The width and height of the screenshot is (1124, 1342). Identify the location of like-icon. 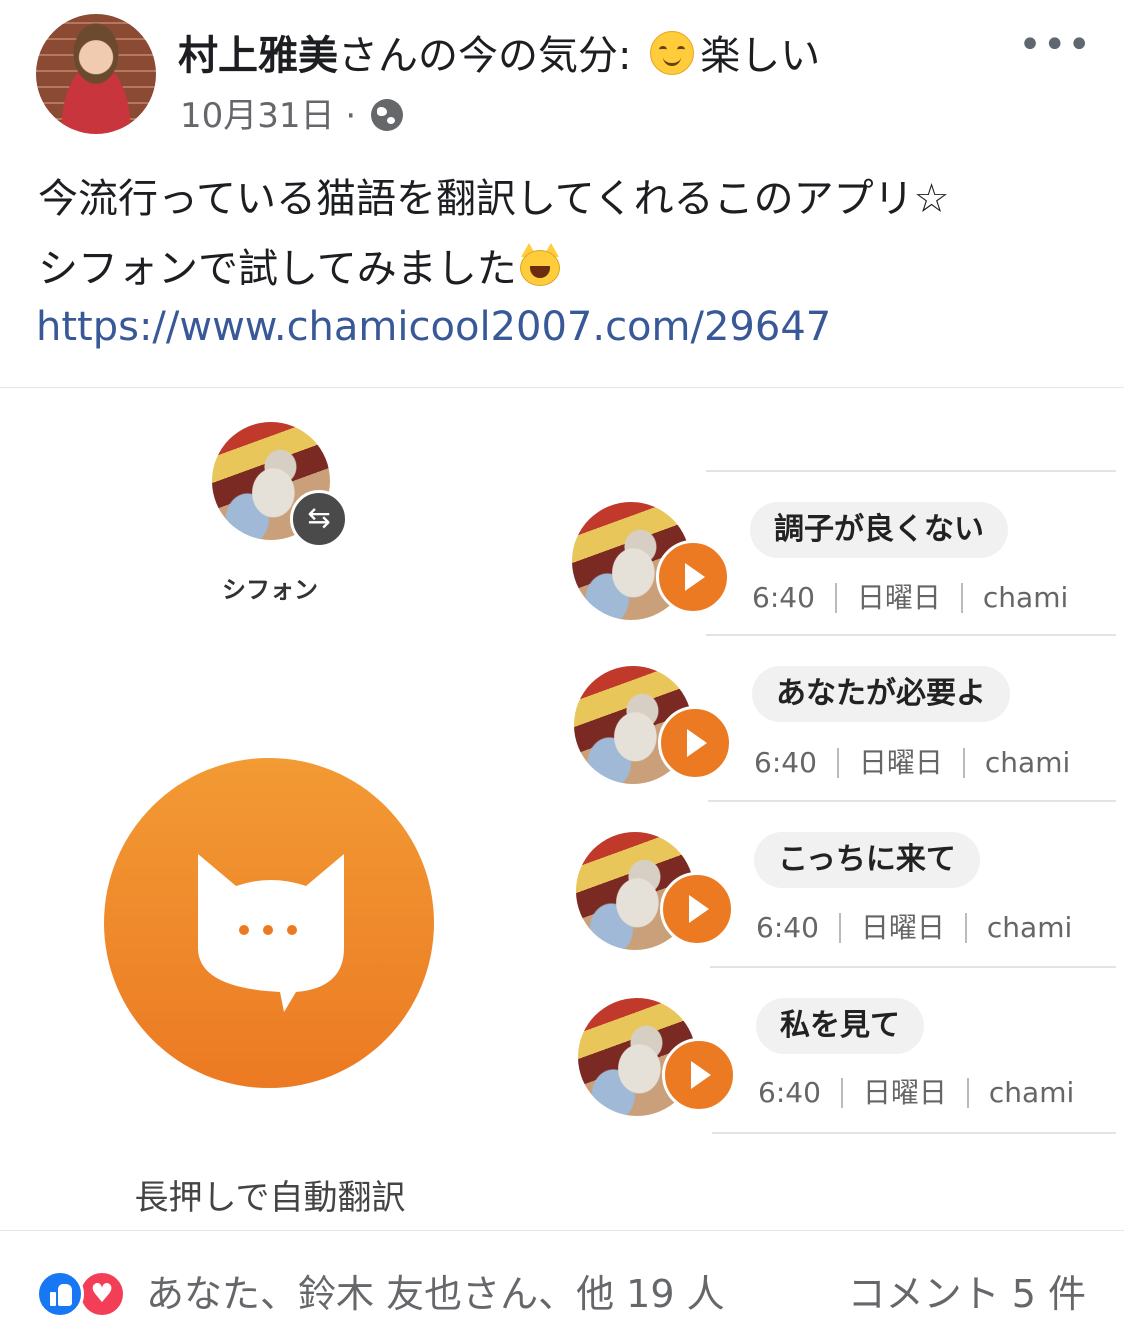
(60, 1294).